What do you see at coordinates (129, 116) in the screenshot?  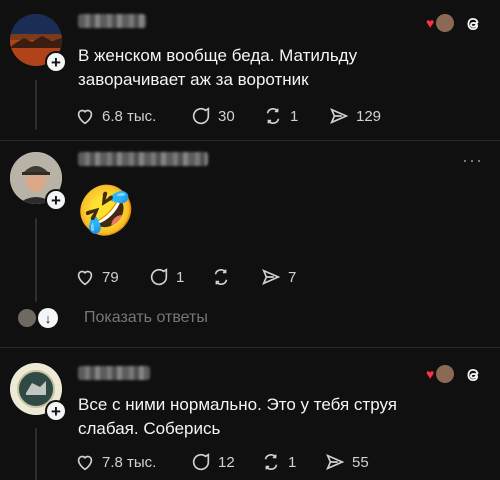 I see `like-count: 6.8 тыс.` at bounding box center [129, 116].